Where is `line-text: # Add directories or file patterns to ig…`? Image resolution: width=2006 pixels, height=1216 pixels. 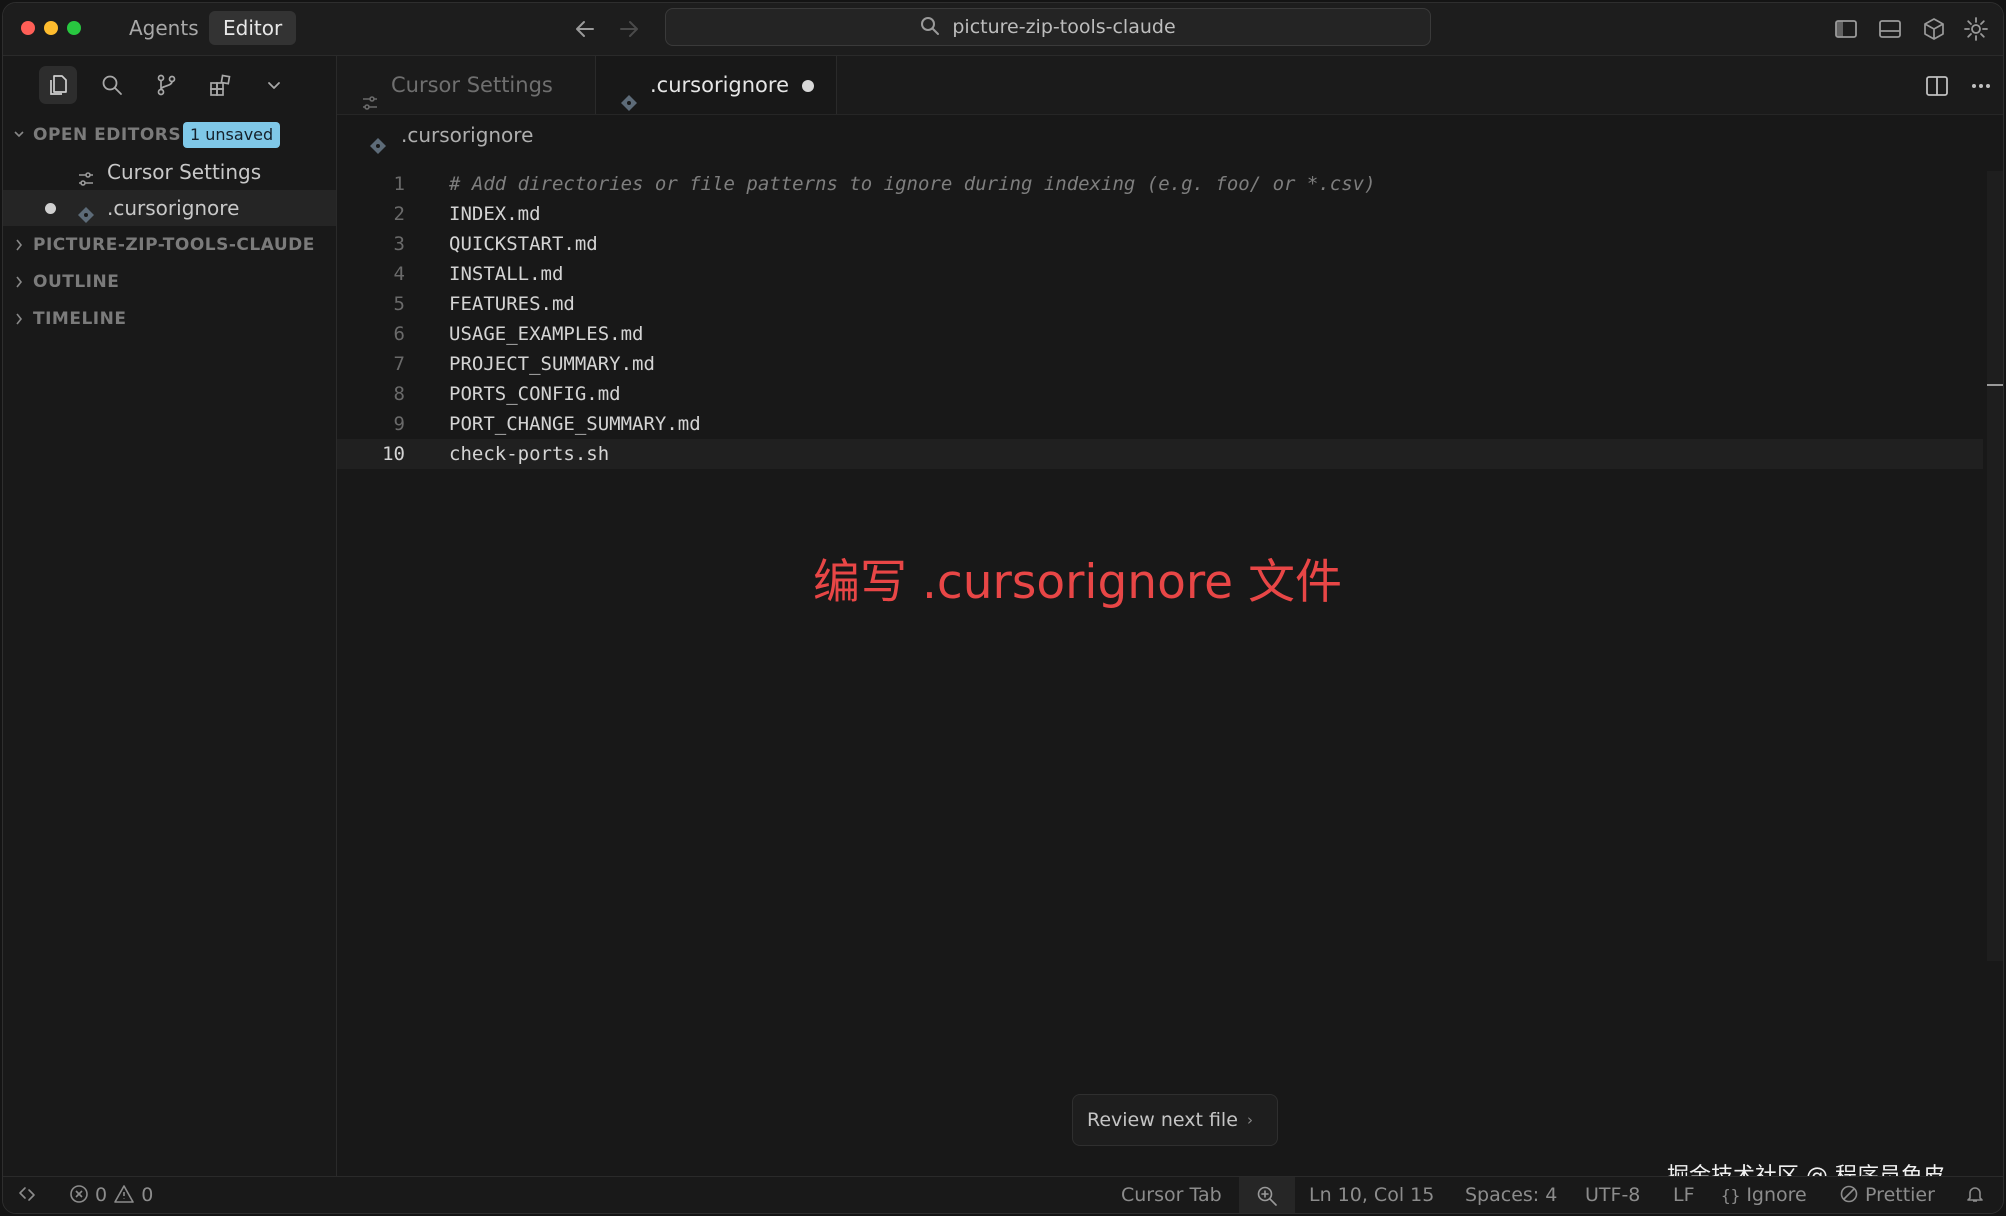
line-text: # Add directories or file patterns to ig… is located at coordinates (912, 184).